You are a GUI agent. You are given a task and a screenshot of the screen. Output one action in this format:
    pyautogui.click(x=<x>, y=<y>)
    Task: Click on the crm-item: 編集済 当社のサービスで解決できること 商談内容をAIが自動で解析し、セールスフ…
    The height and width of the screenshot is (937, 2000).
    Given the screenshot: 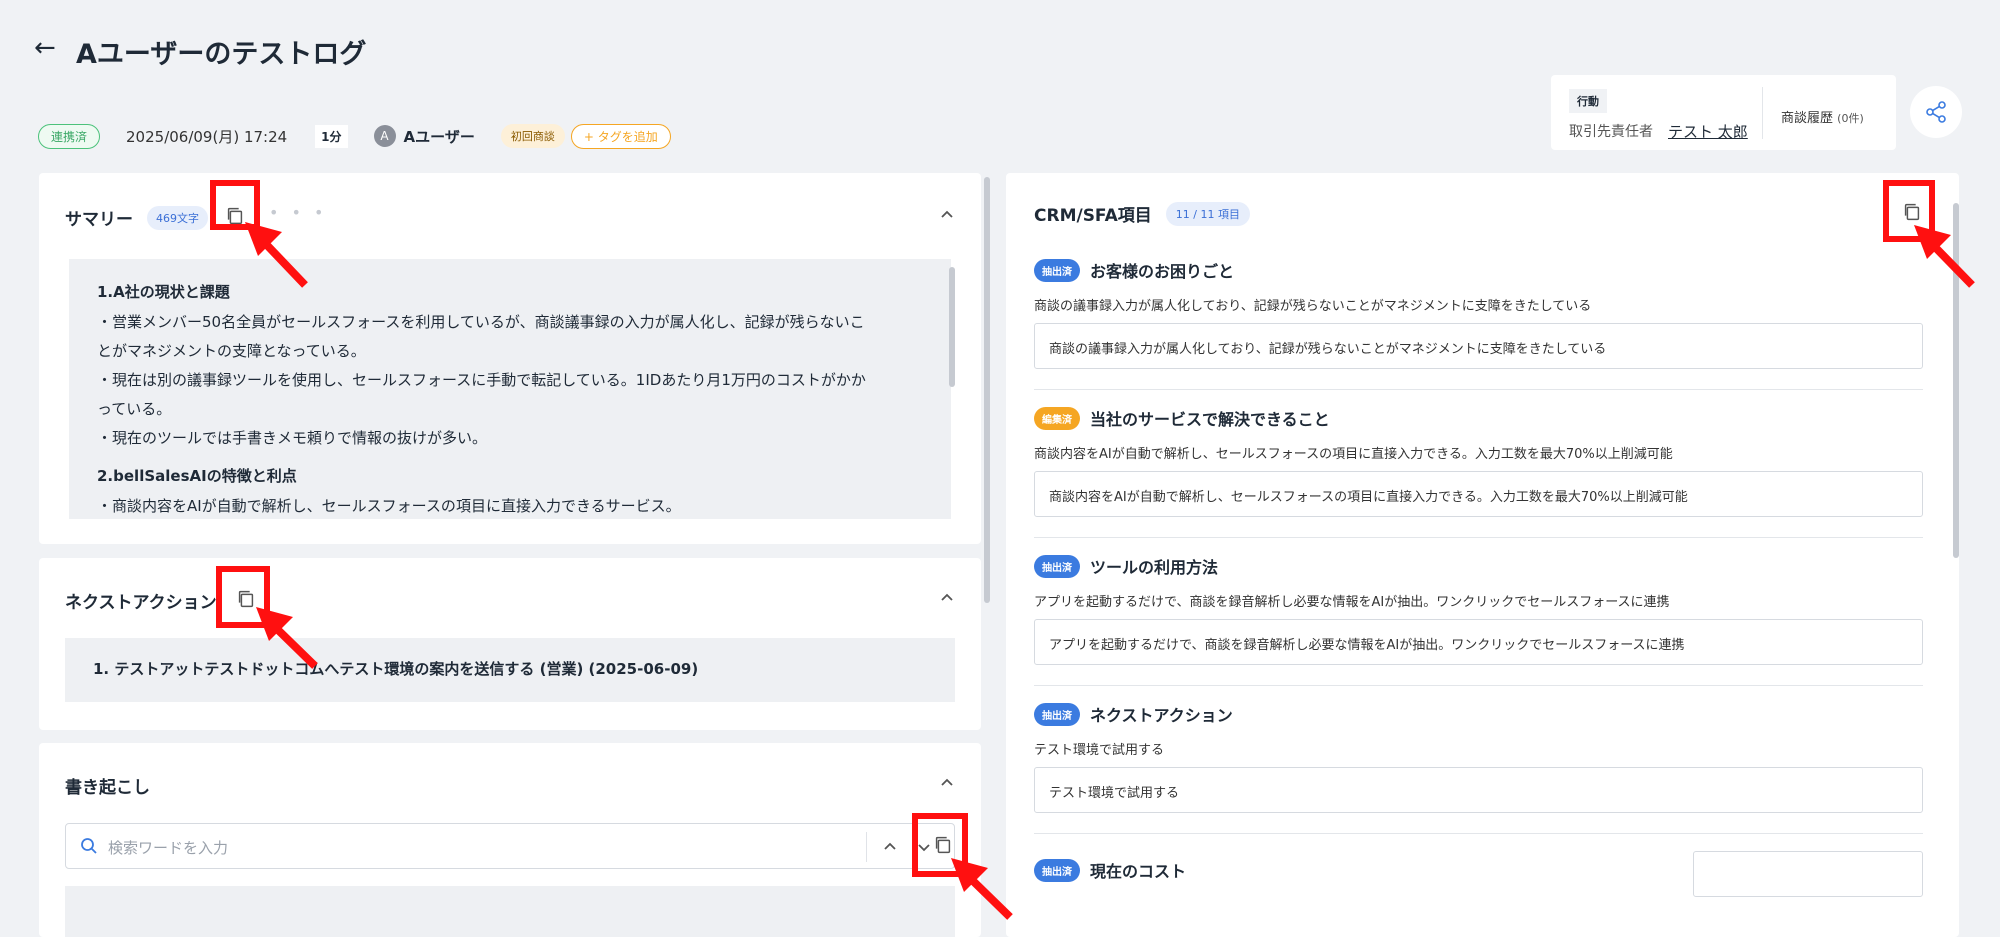 What is the action you would take?
    pyautogui.click(x=1478, y=471)
    